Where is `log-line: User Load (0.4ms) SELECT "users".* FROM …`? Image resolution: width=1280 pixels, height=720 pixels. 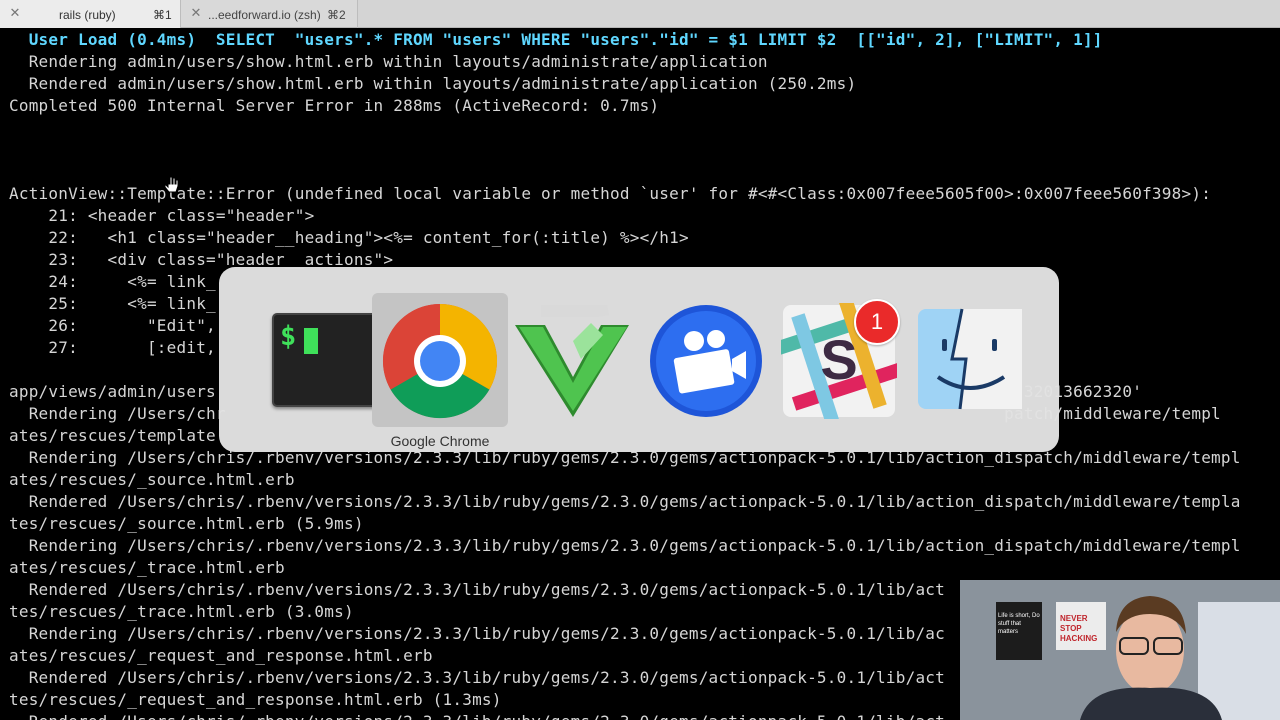 log-line: User Load (0.4ms) SELECT "users".* FROM … is located at coordinates (556, 39).